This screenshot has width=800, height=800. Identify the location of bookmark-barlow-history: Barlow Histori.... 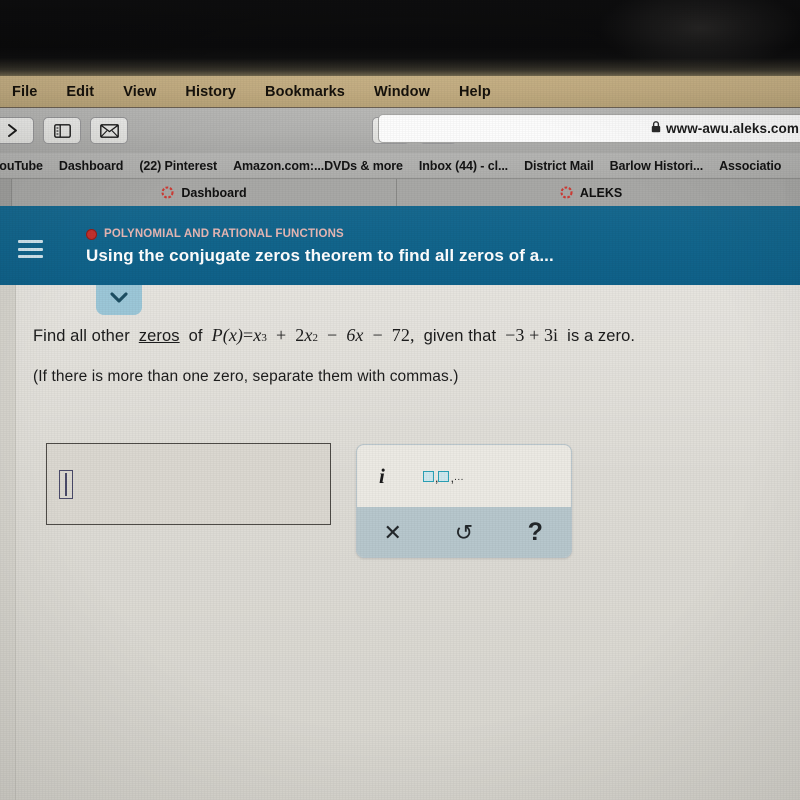
(657, 166).